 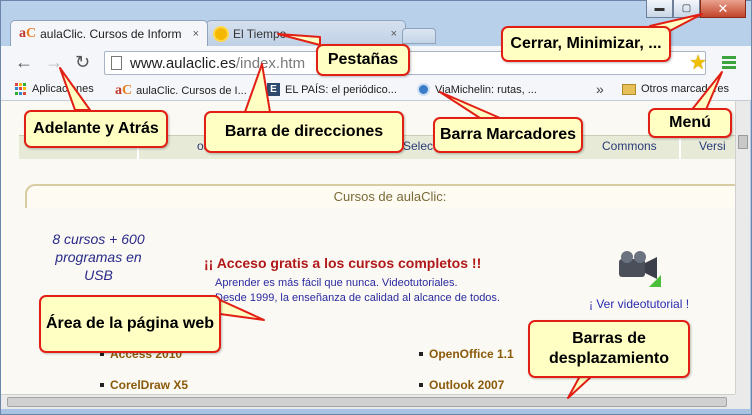 What do you see at coordinates (363, 60) in the screenshot?
I see `callout-pestanas: Pestañas` at bounding box center [363, 60].